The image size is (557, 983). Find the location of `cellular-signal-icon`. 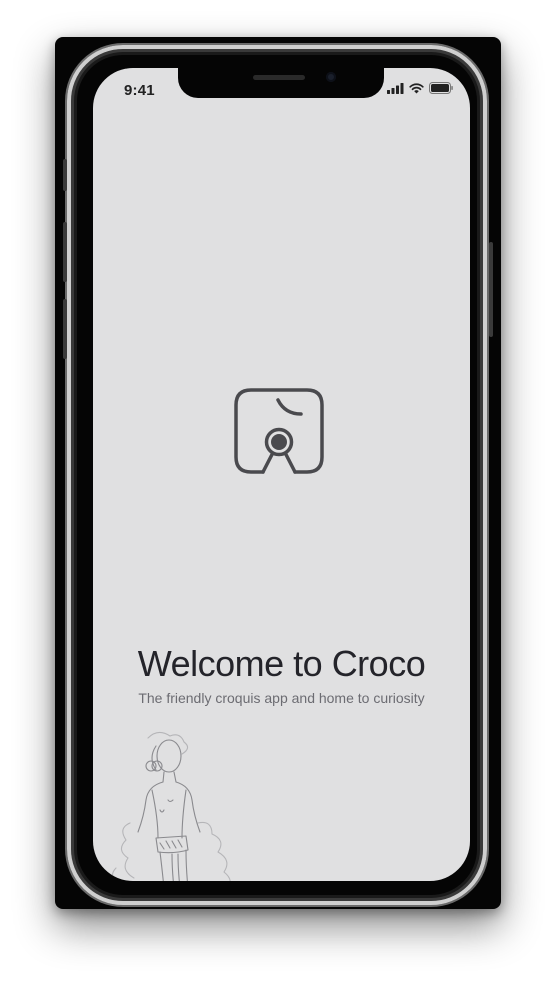

cellular-signal-icon is located at coordinates (395, 90).